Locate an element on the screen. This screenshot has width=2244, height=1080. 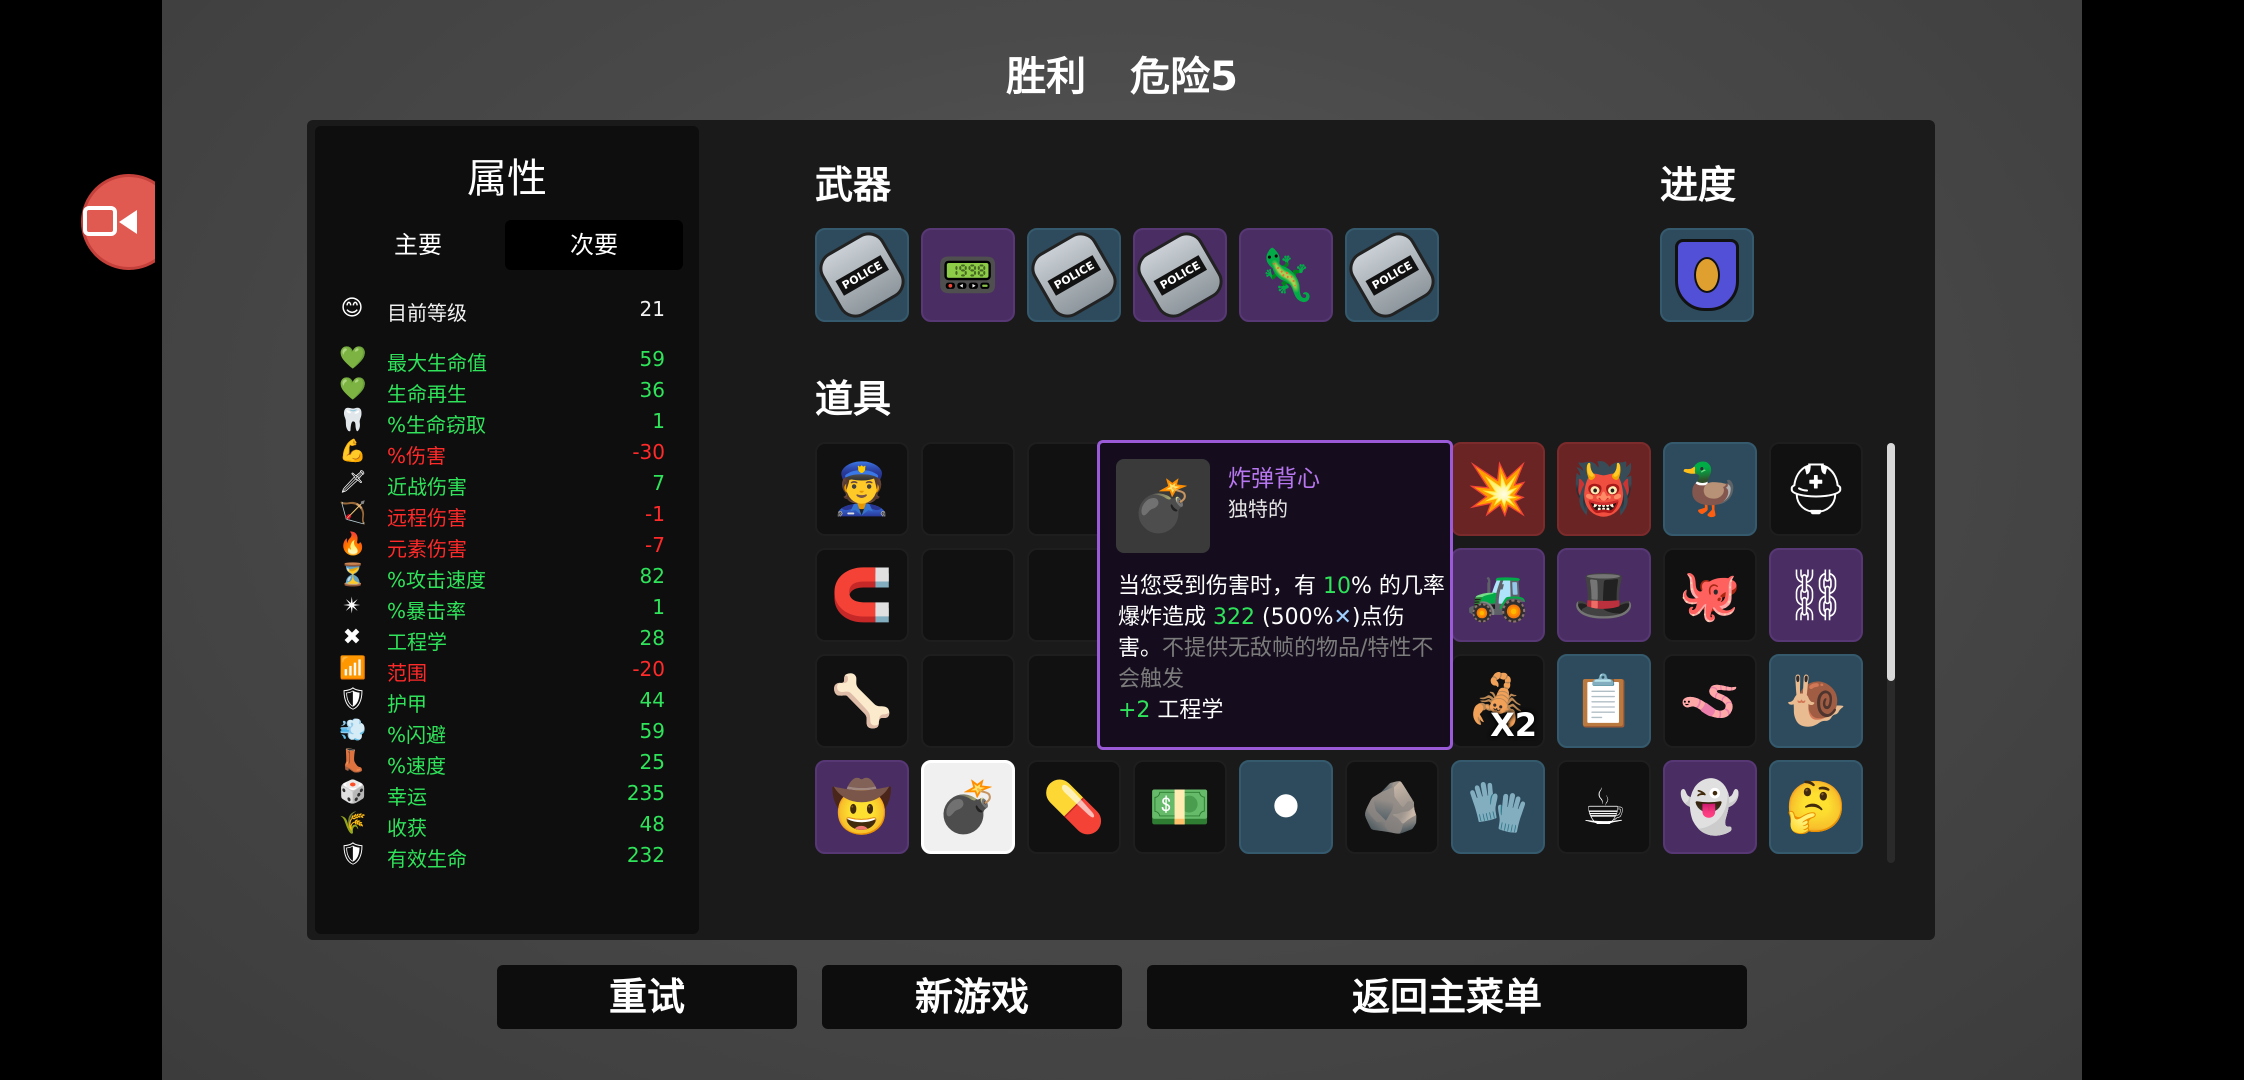
item-slot: 🪱 is located at coordinates (1710, 701).